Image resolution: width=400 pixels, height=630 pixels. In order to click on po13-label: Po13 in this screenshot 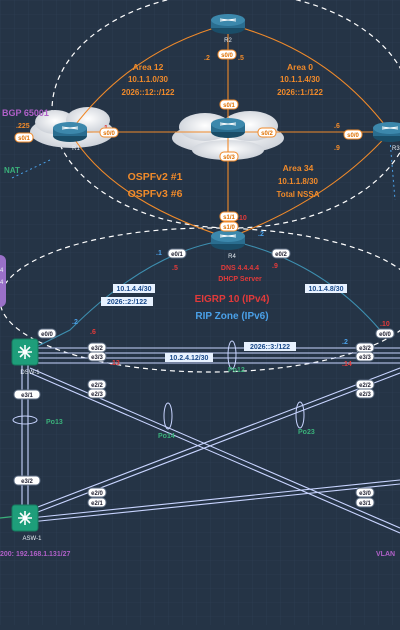, I will do `click(54, 422)`.